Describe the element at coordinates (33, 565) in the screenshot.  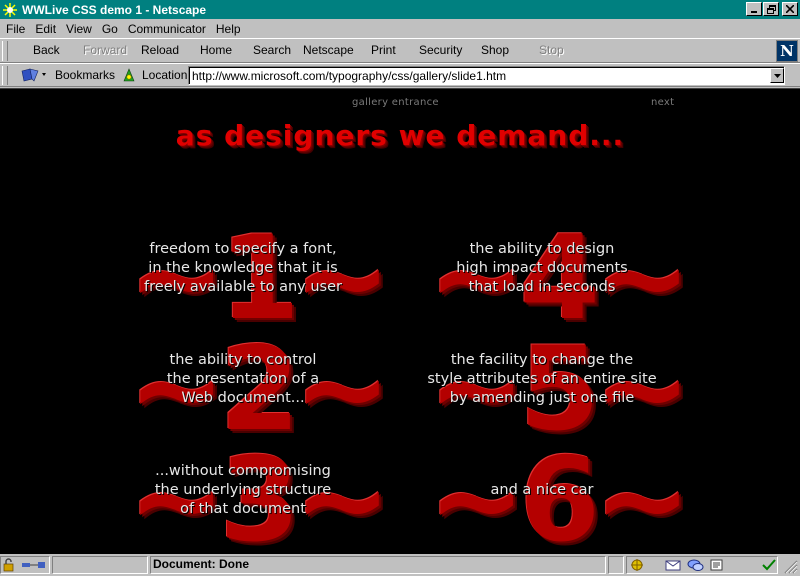
I see `connection-icon` at that location.